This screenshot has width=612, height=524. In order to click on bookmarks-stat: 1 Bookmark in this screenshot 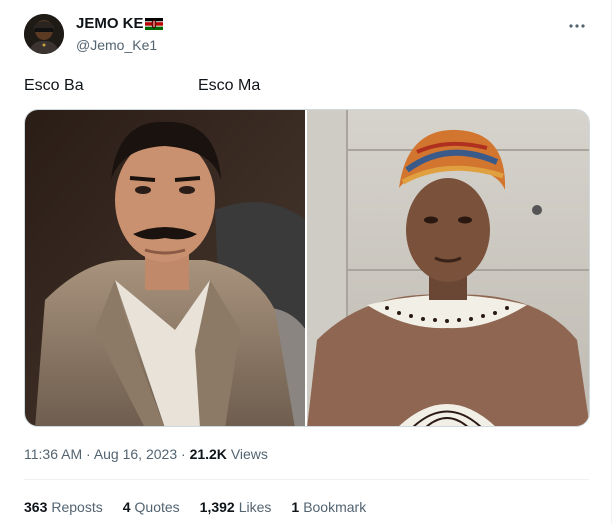, I will do `click(328, 507)`.